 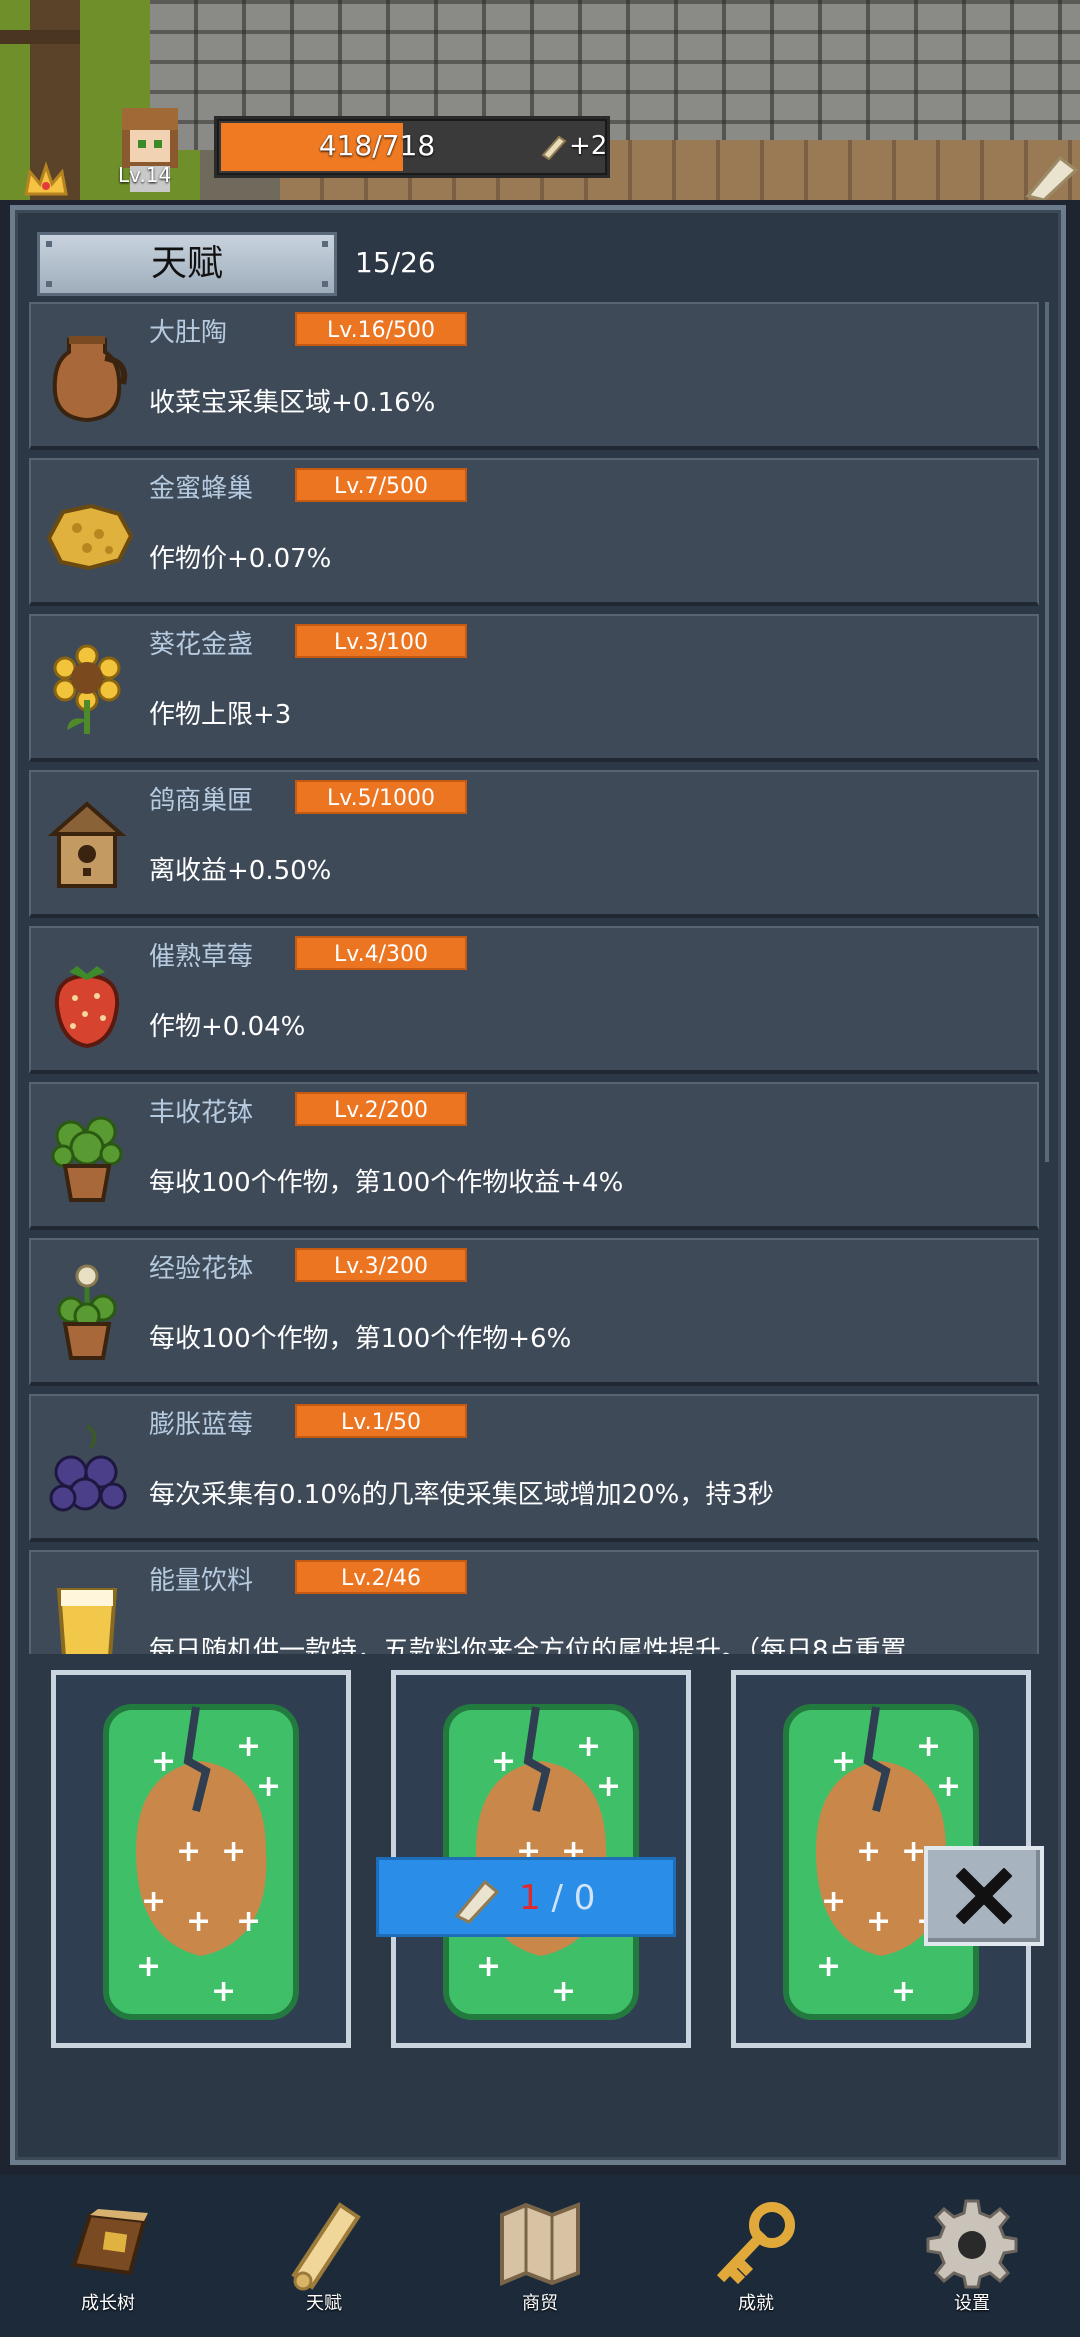 What do you see at coordinates (395, 262) in the screenshot?
I see `talent-count: 15/26` at bounding box center [395, 262].